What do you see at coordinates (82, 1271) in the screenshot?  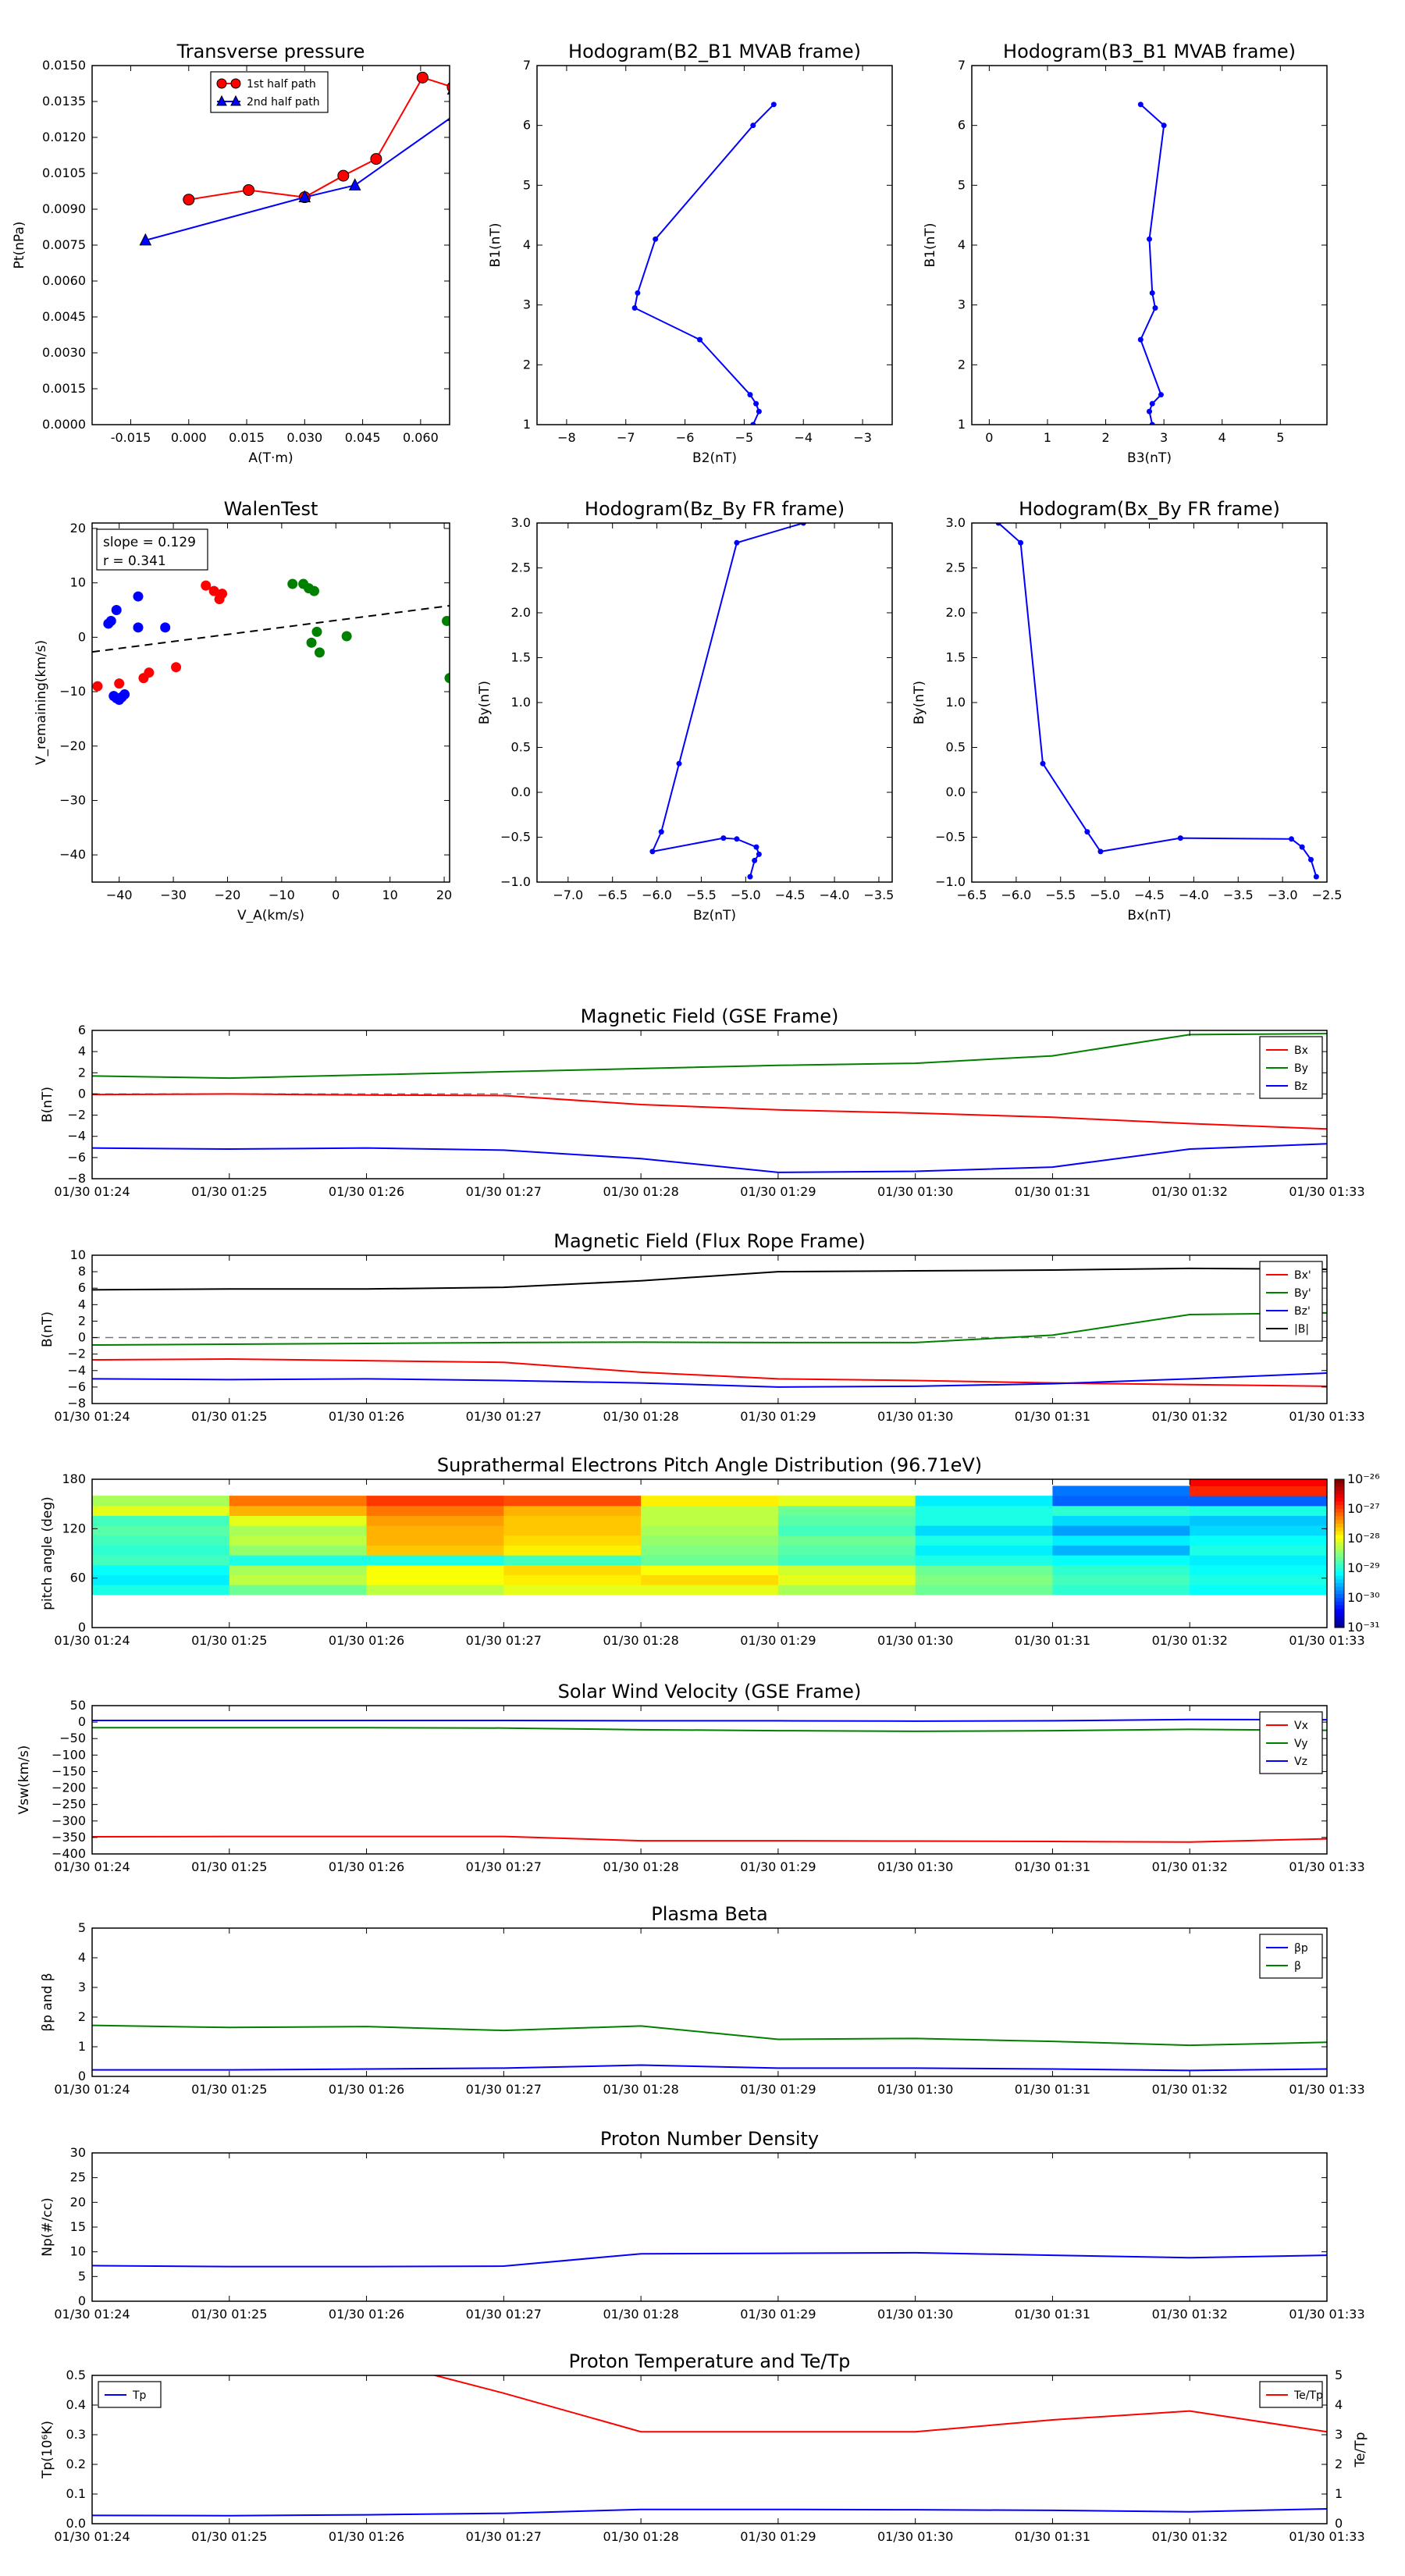 I see `y-tick-label: 8` at bounding box center [82, 1271].